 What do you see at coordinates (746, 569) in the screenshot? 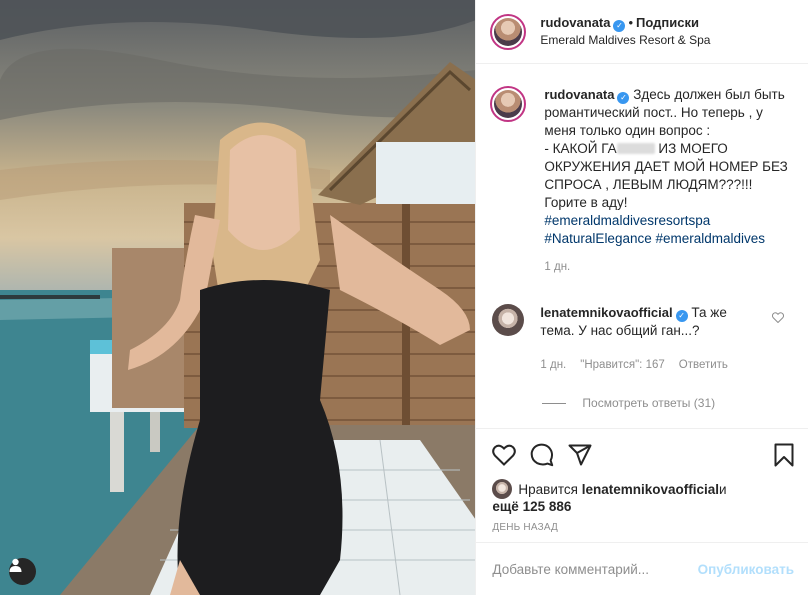
I see `publish-button: Опубликовать` at bounding box center [746, 569].